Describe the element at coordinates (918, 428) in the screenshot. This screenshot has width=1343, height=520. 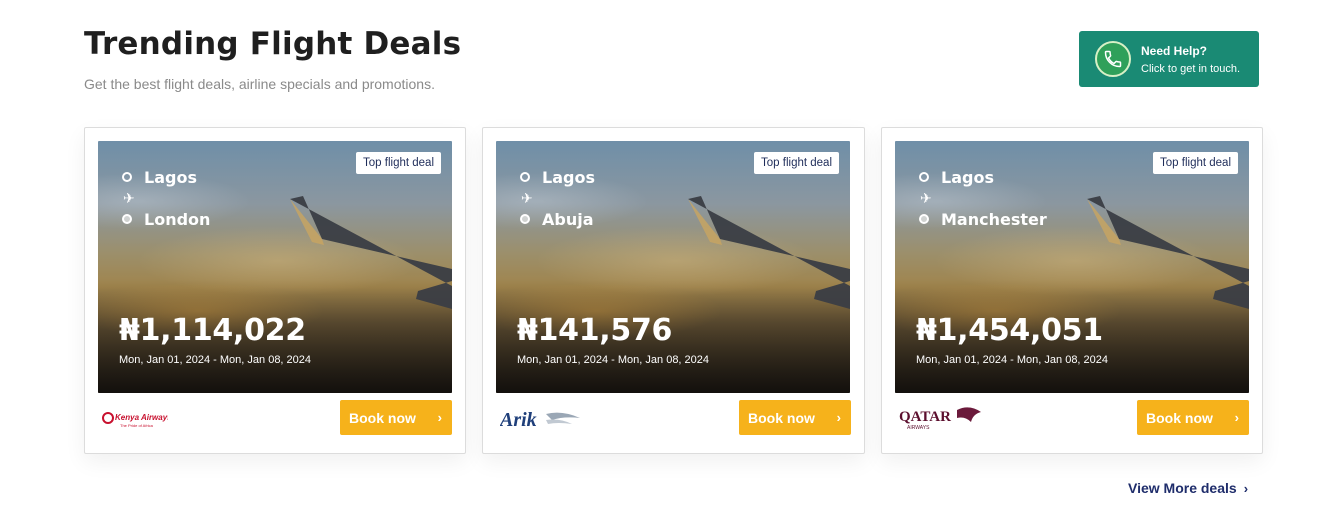
I see `svg-text: AIRWAYS` at that location.